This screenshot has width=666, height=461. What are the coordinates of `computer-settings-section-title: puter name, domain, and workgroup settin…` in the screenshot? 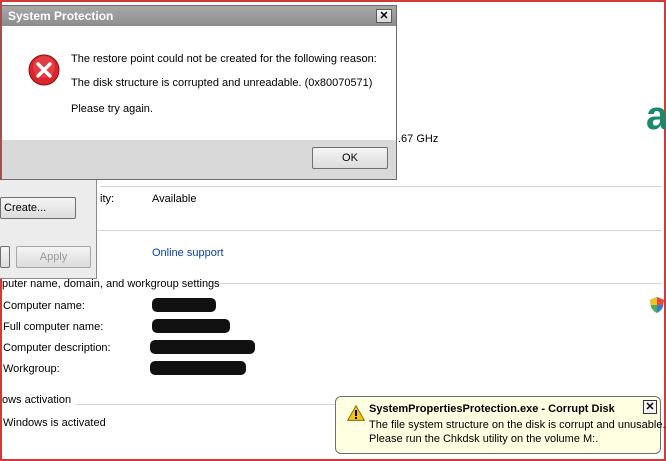 It's located at (111, 284).